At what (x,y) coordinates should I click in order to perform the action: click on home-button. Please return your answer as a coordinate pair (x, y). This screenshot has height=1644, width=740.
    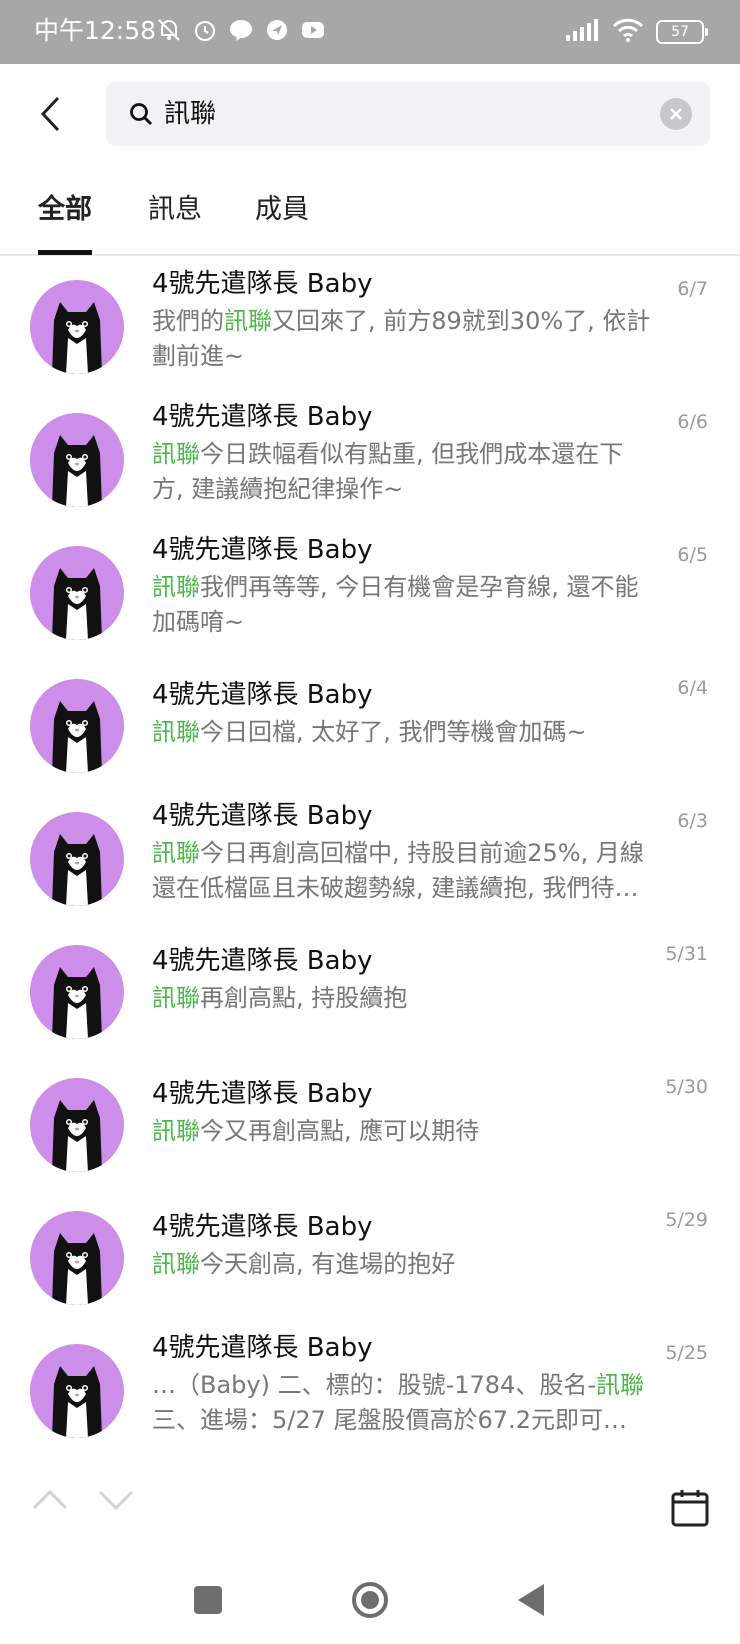
    Looking at the image, I should click on (370, 1600).